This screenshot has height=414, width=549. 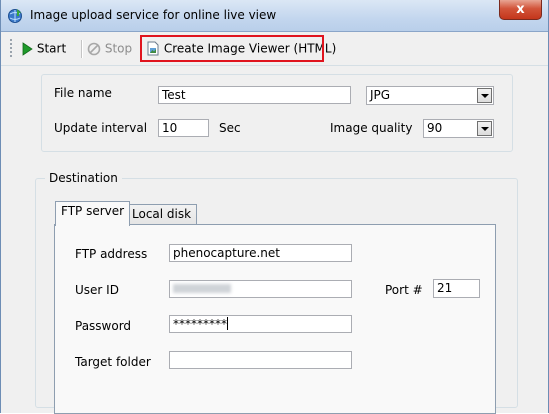 I want to click on password-label: Password, so click(x=103, y=326).